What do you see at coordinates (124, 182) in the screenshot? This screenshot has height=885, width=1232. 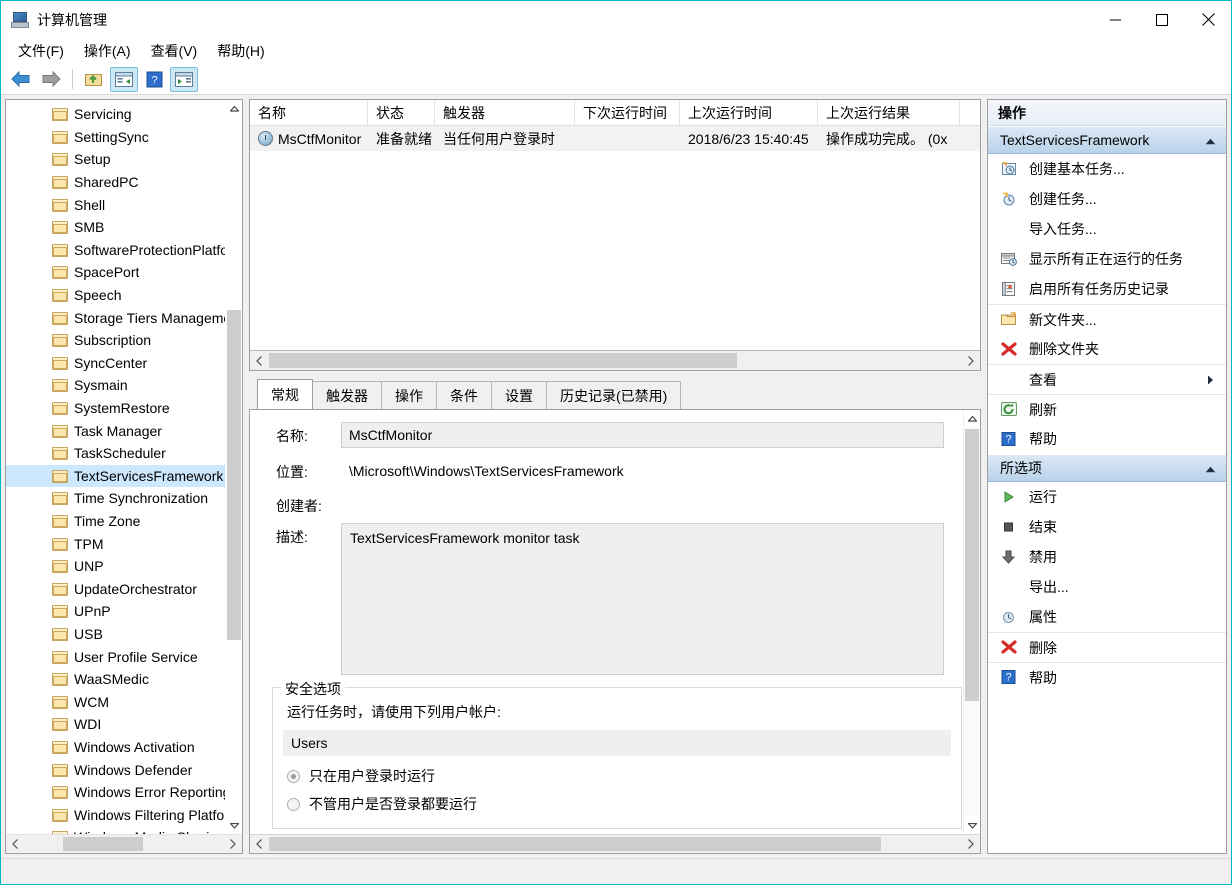 I see `tree-item-sharedpc: SharedPC` at bounding box center [124, 182].